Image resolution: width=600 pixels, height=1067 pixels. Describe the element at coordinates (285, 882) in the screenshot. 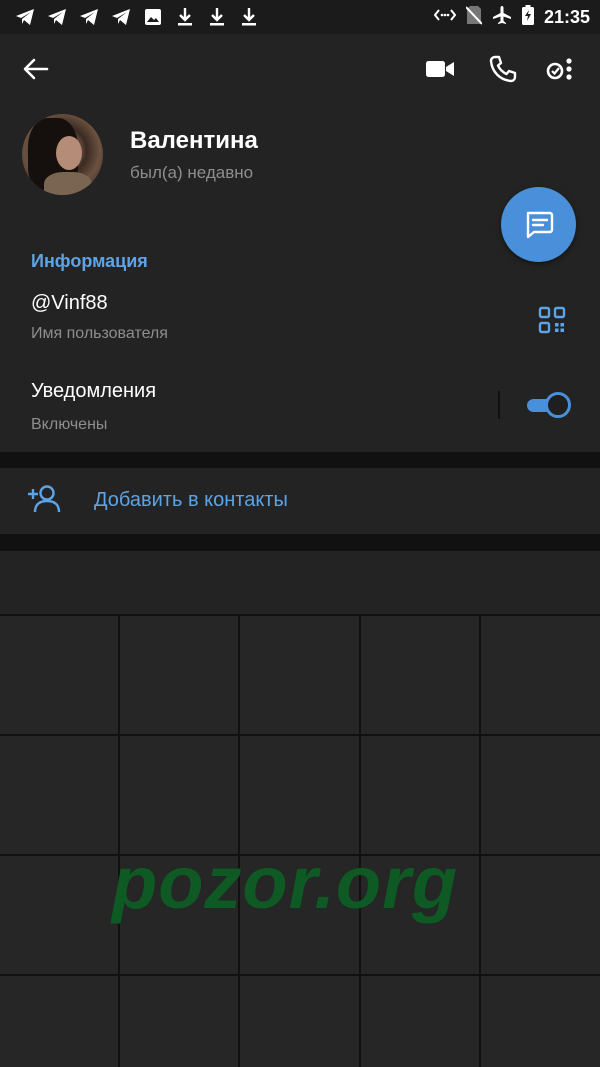

I see `watermark: pozor.org` at that location.